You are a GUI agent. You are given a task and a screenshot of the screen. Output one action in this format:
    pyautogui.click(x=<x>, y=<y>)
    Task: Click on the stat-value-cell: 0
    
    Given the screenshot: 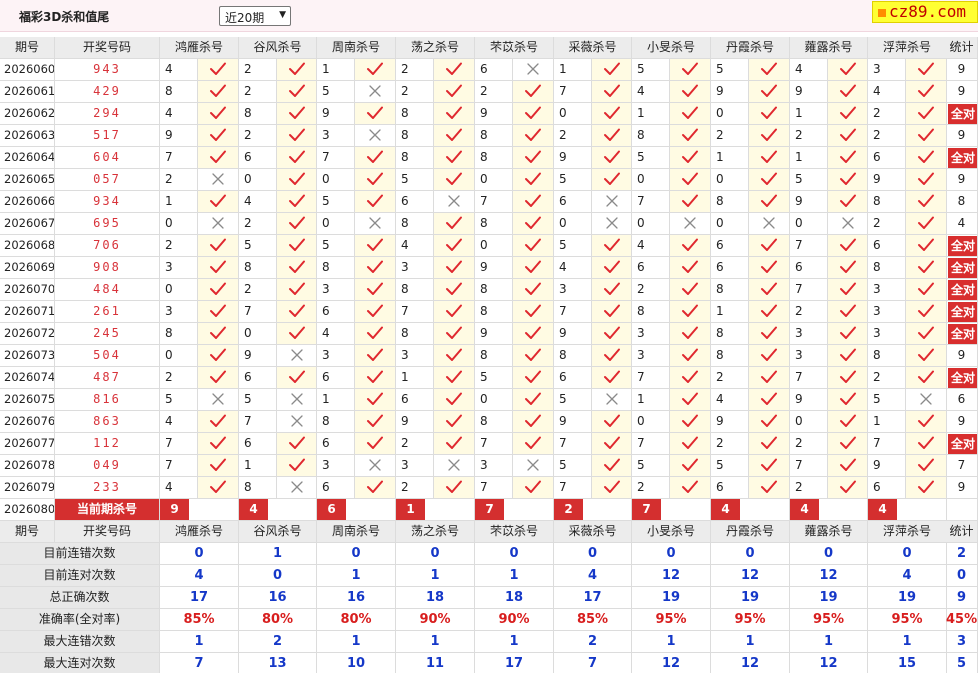 What is the action you would take?
    pyautogui.click(x=278, y=576)
    